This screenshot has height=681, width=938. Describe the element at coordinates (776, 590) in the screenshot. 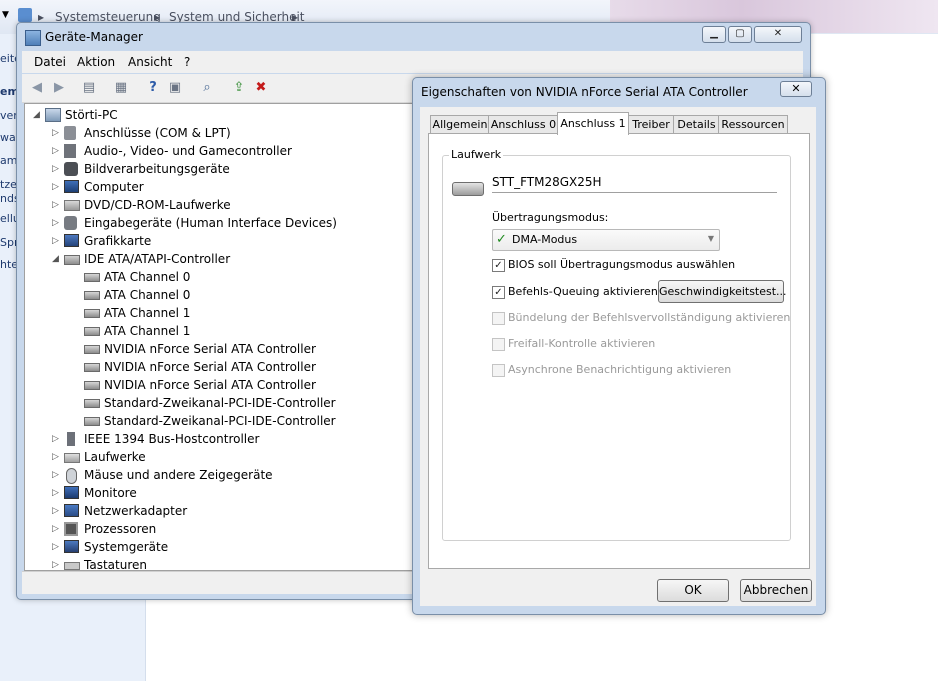

I see `cancel-button: Abbrechen` at that location.